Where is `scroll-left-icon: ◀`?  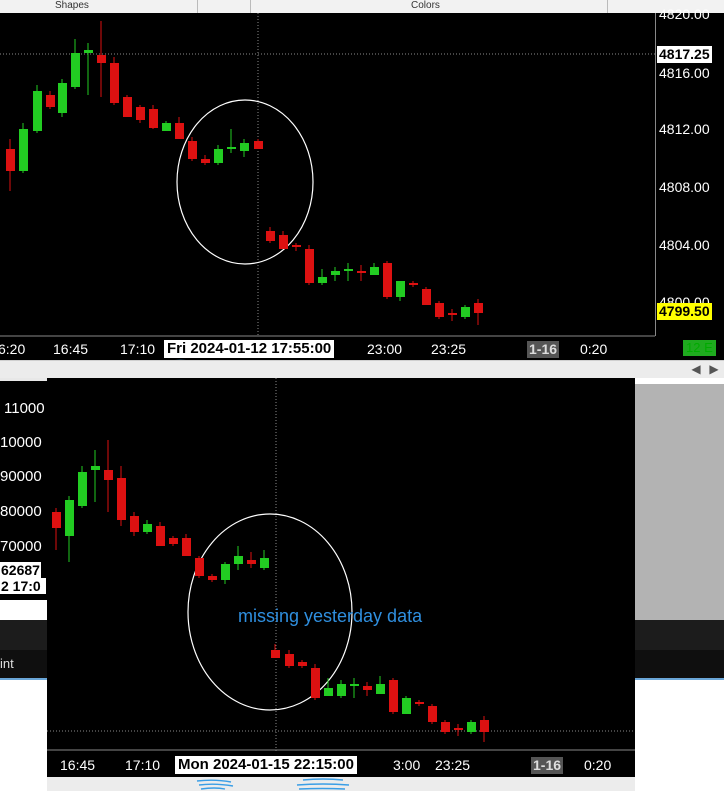 scroll-left-icon: ◀ is located at coordinates (696, 369).